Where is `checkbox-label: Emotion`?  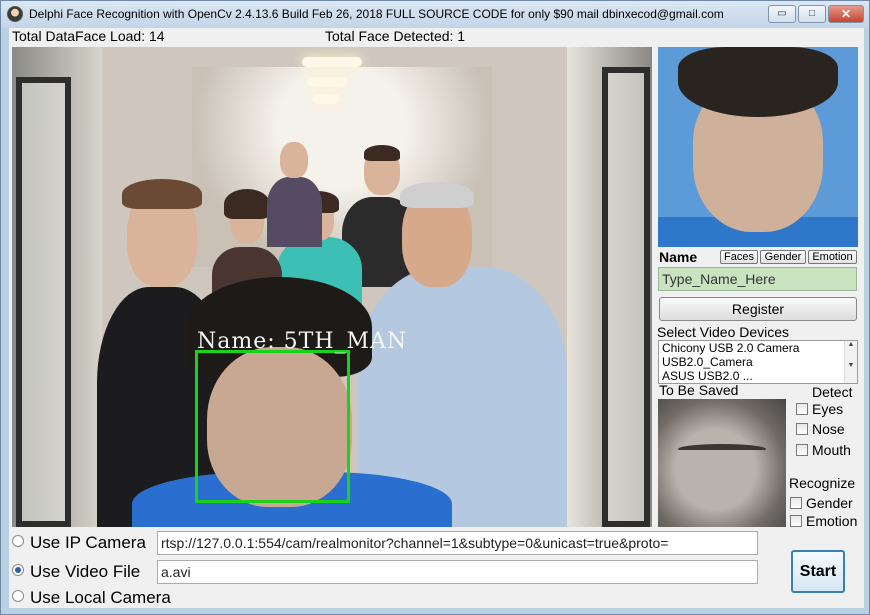 checkbox-label: Emotion is located at coordinates (832, 521).